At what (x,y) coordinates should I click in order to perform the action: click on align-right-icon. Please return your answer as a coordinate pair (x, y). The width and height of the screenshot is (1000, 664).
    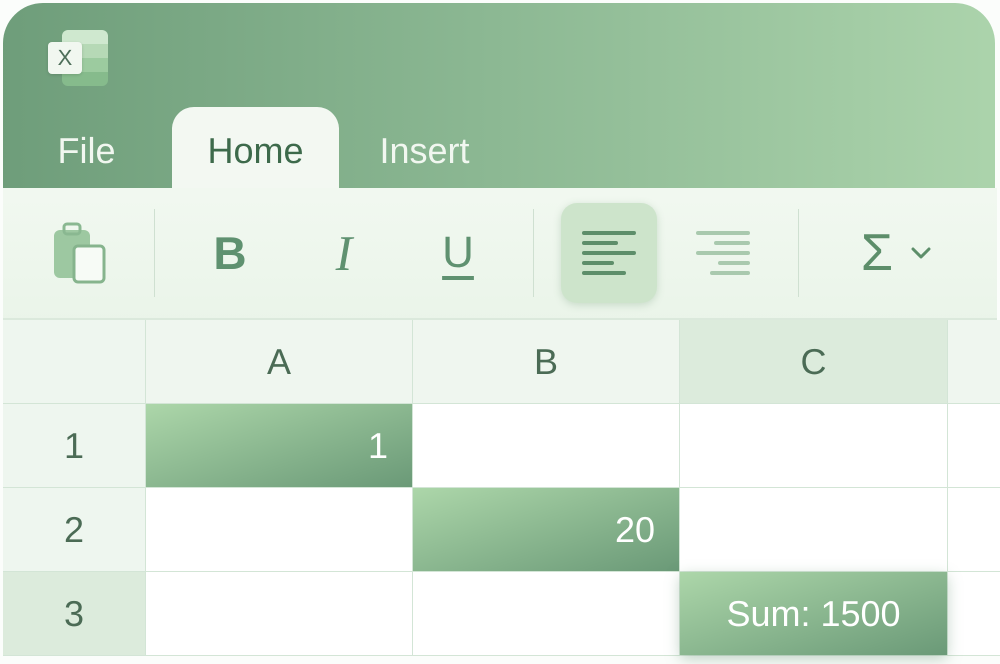
    Looking at the image, I should click on (723, 253).